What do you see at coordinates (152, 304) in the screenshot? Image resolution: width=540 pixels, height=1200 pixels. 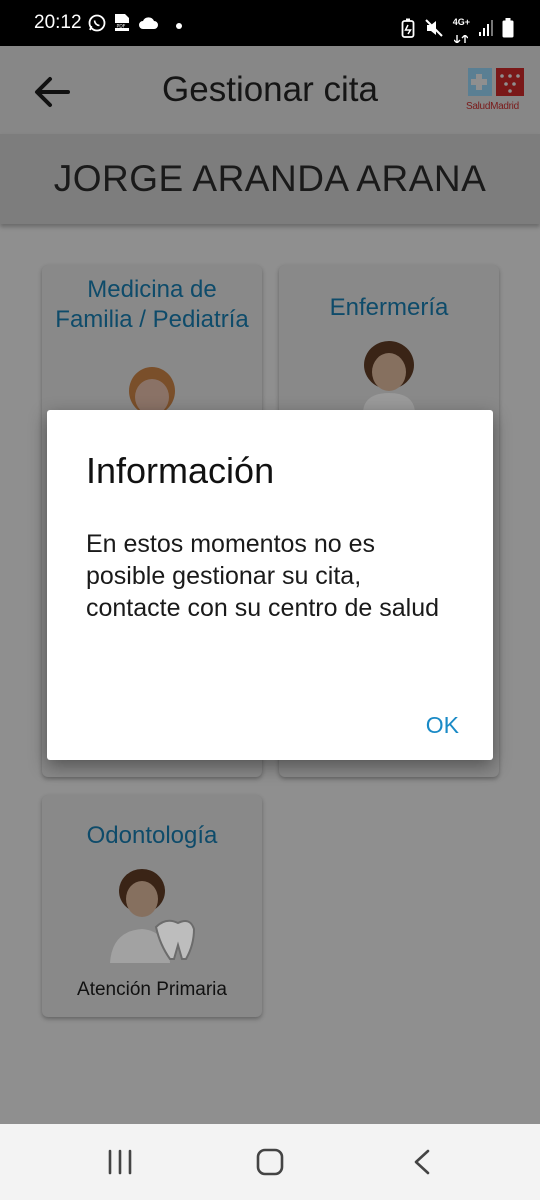 I see `card-title: Medicina de Familia / Pediatría` at bounding box center [152, 304].